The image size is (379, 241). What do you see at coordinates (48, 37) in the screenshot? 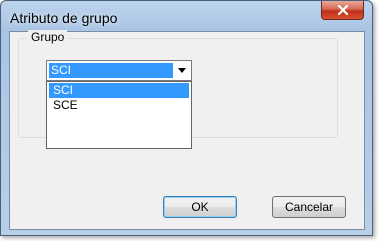
I see `group-label: Grupo` at bounding box center [48, 37].